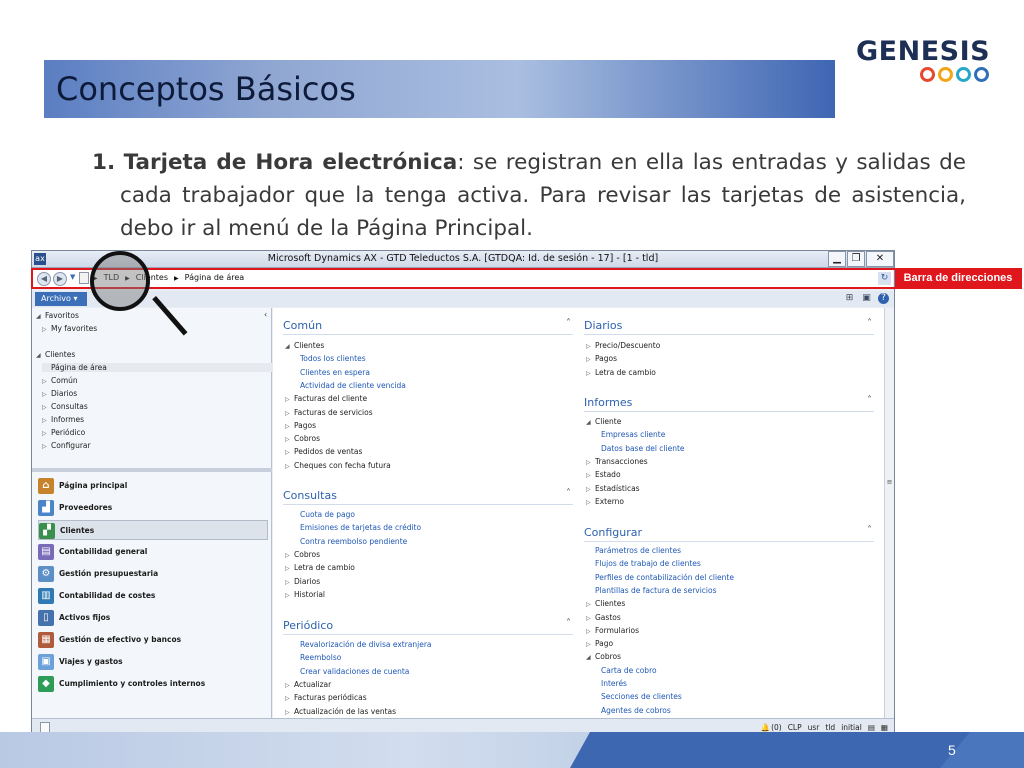 This screenshot has height=768, width=1024. I want to click on alerts-icon: 🔔, so click(765, 727).